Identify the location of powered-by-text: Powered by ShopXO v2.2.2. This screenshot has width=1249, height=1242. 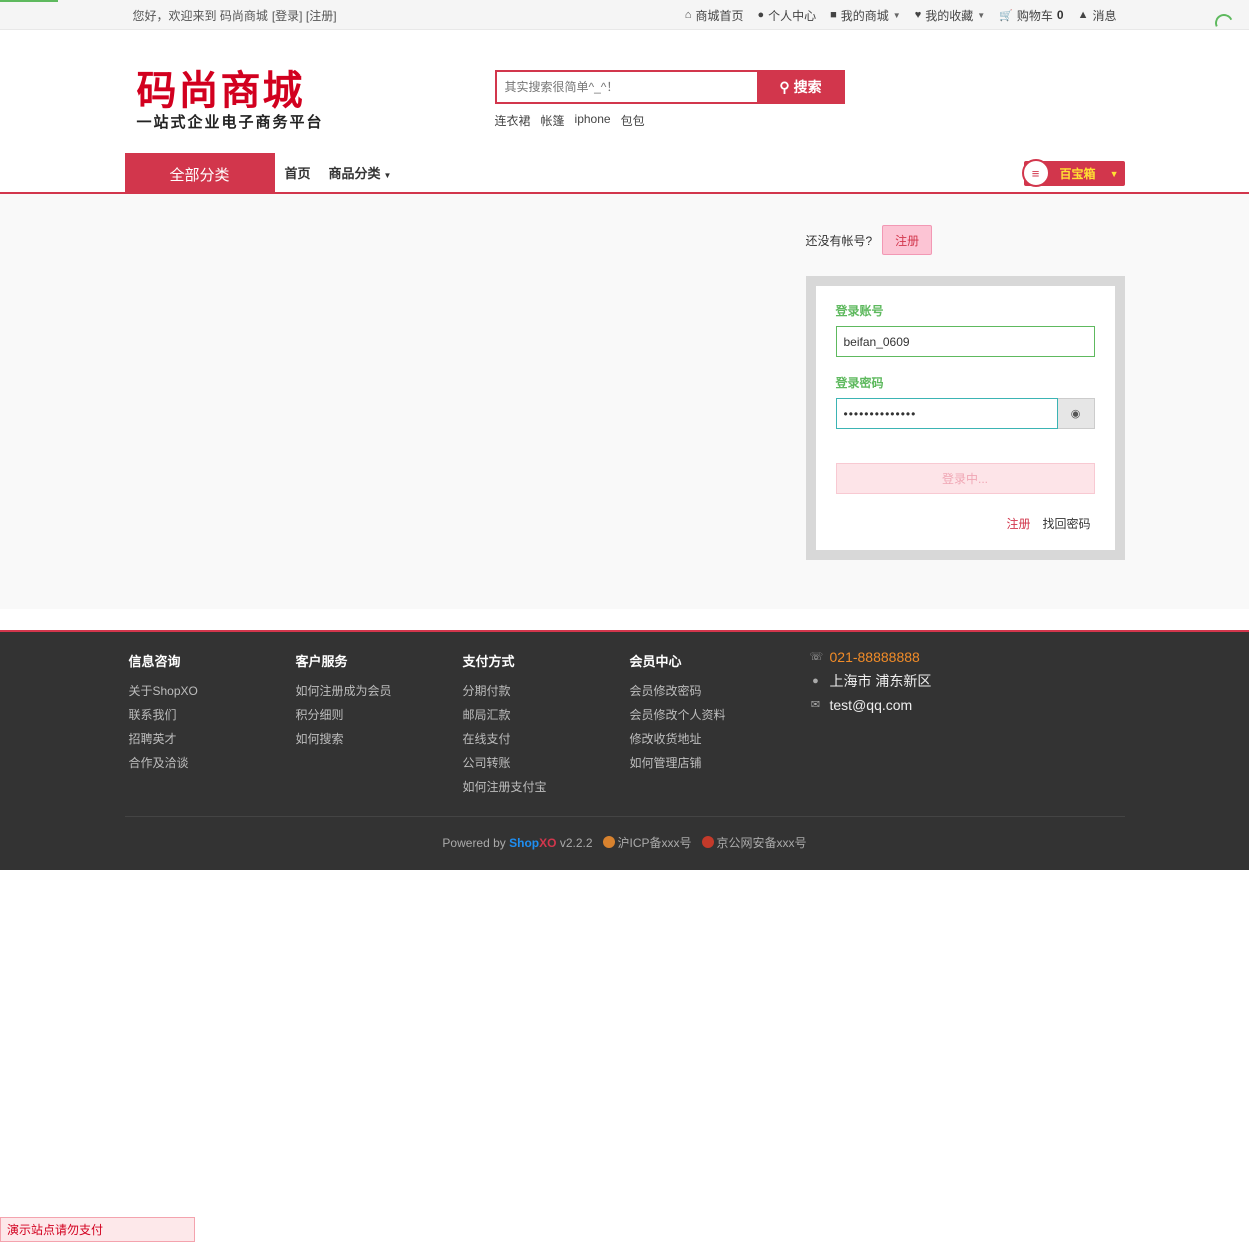
(517, 843).